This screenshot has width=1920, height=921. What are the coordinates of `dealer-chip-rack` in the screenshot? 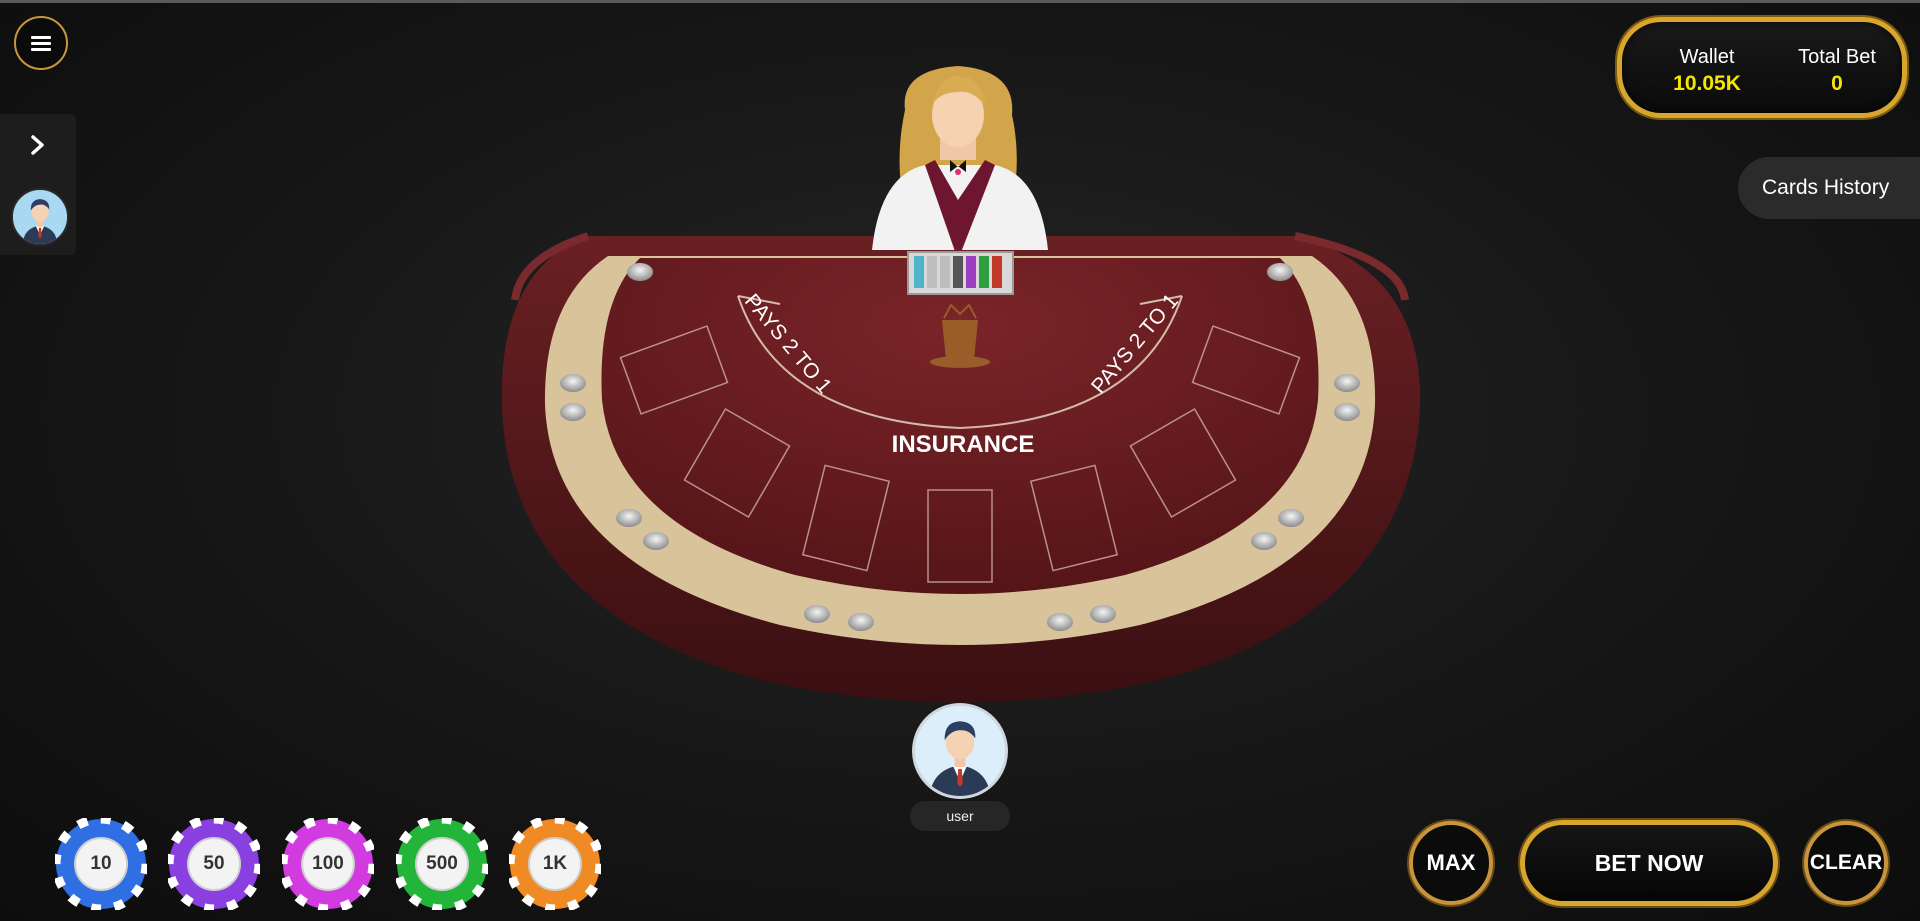 It's located at (960, 273).